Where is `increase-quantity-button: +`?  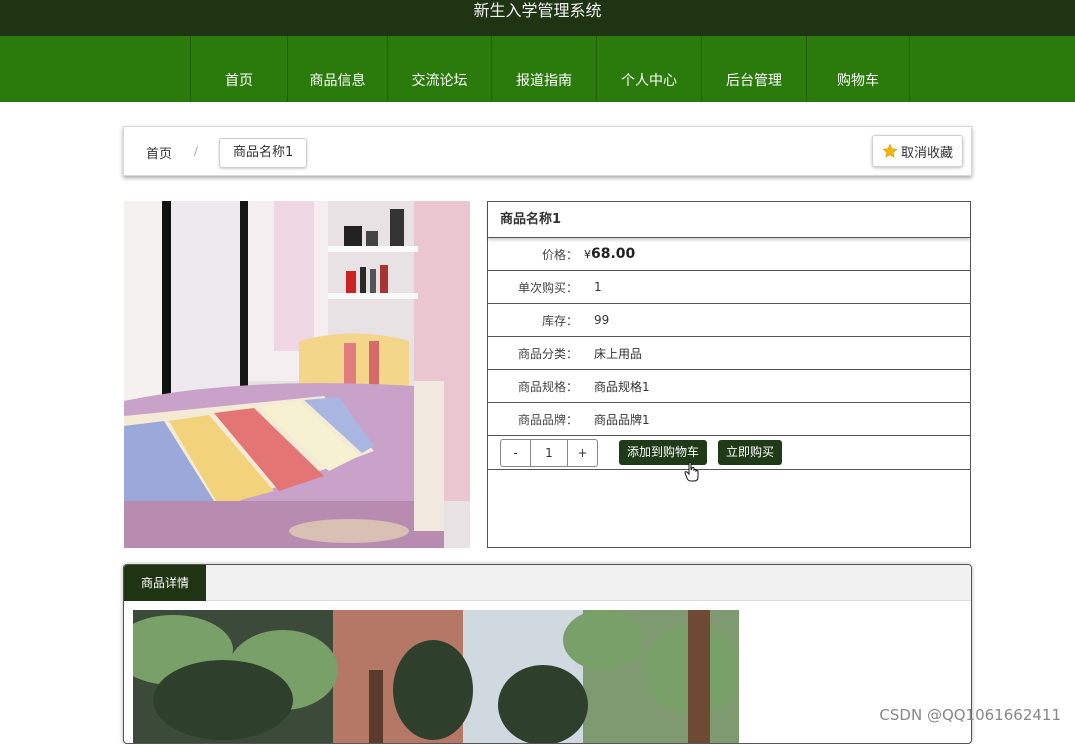
increase-quantity-button: + is located at coordinates (582, 453).